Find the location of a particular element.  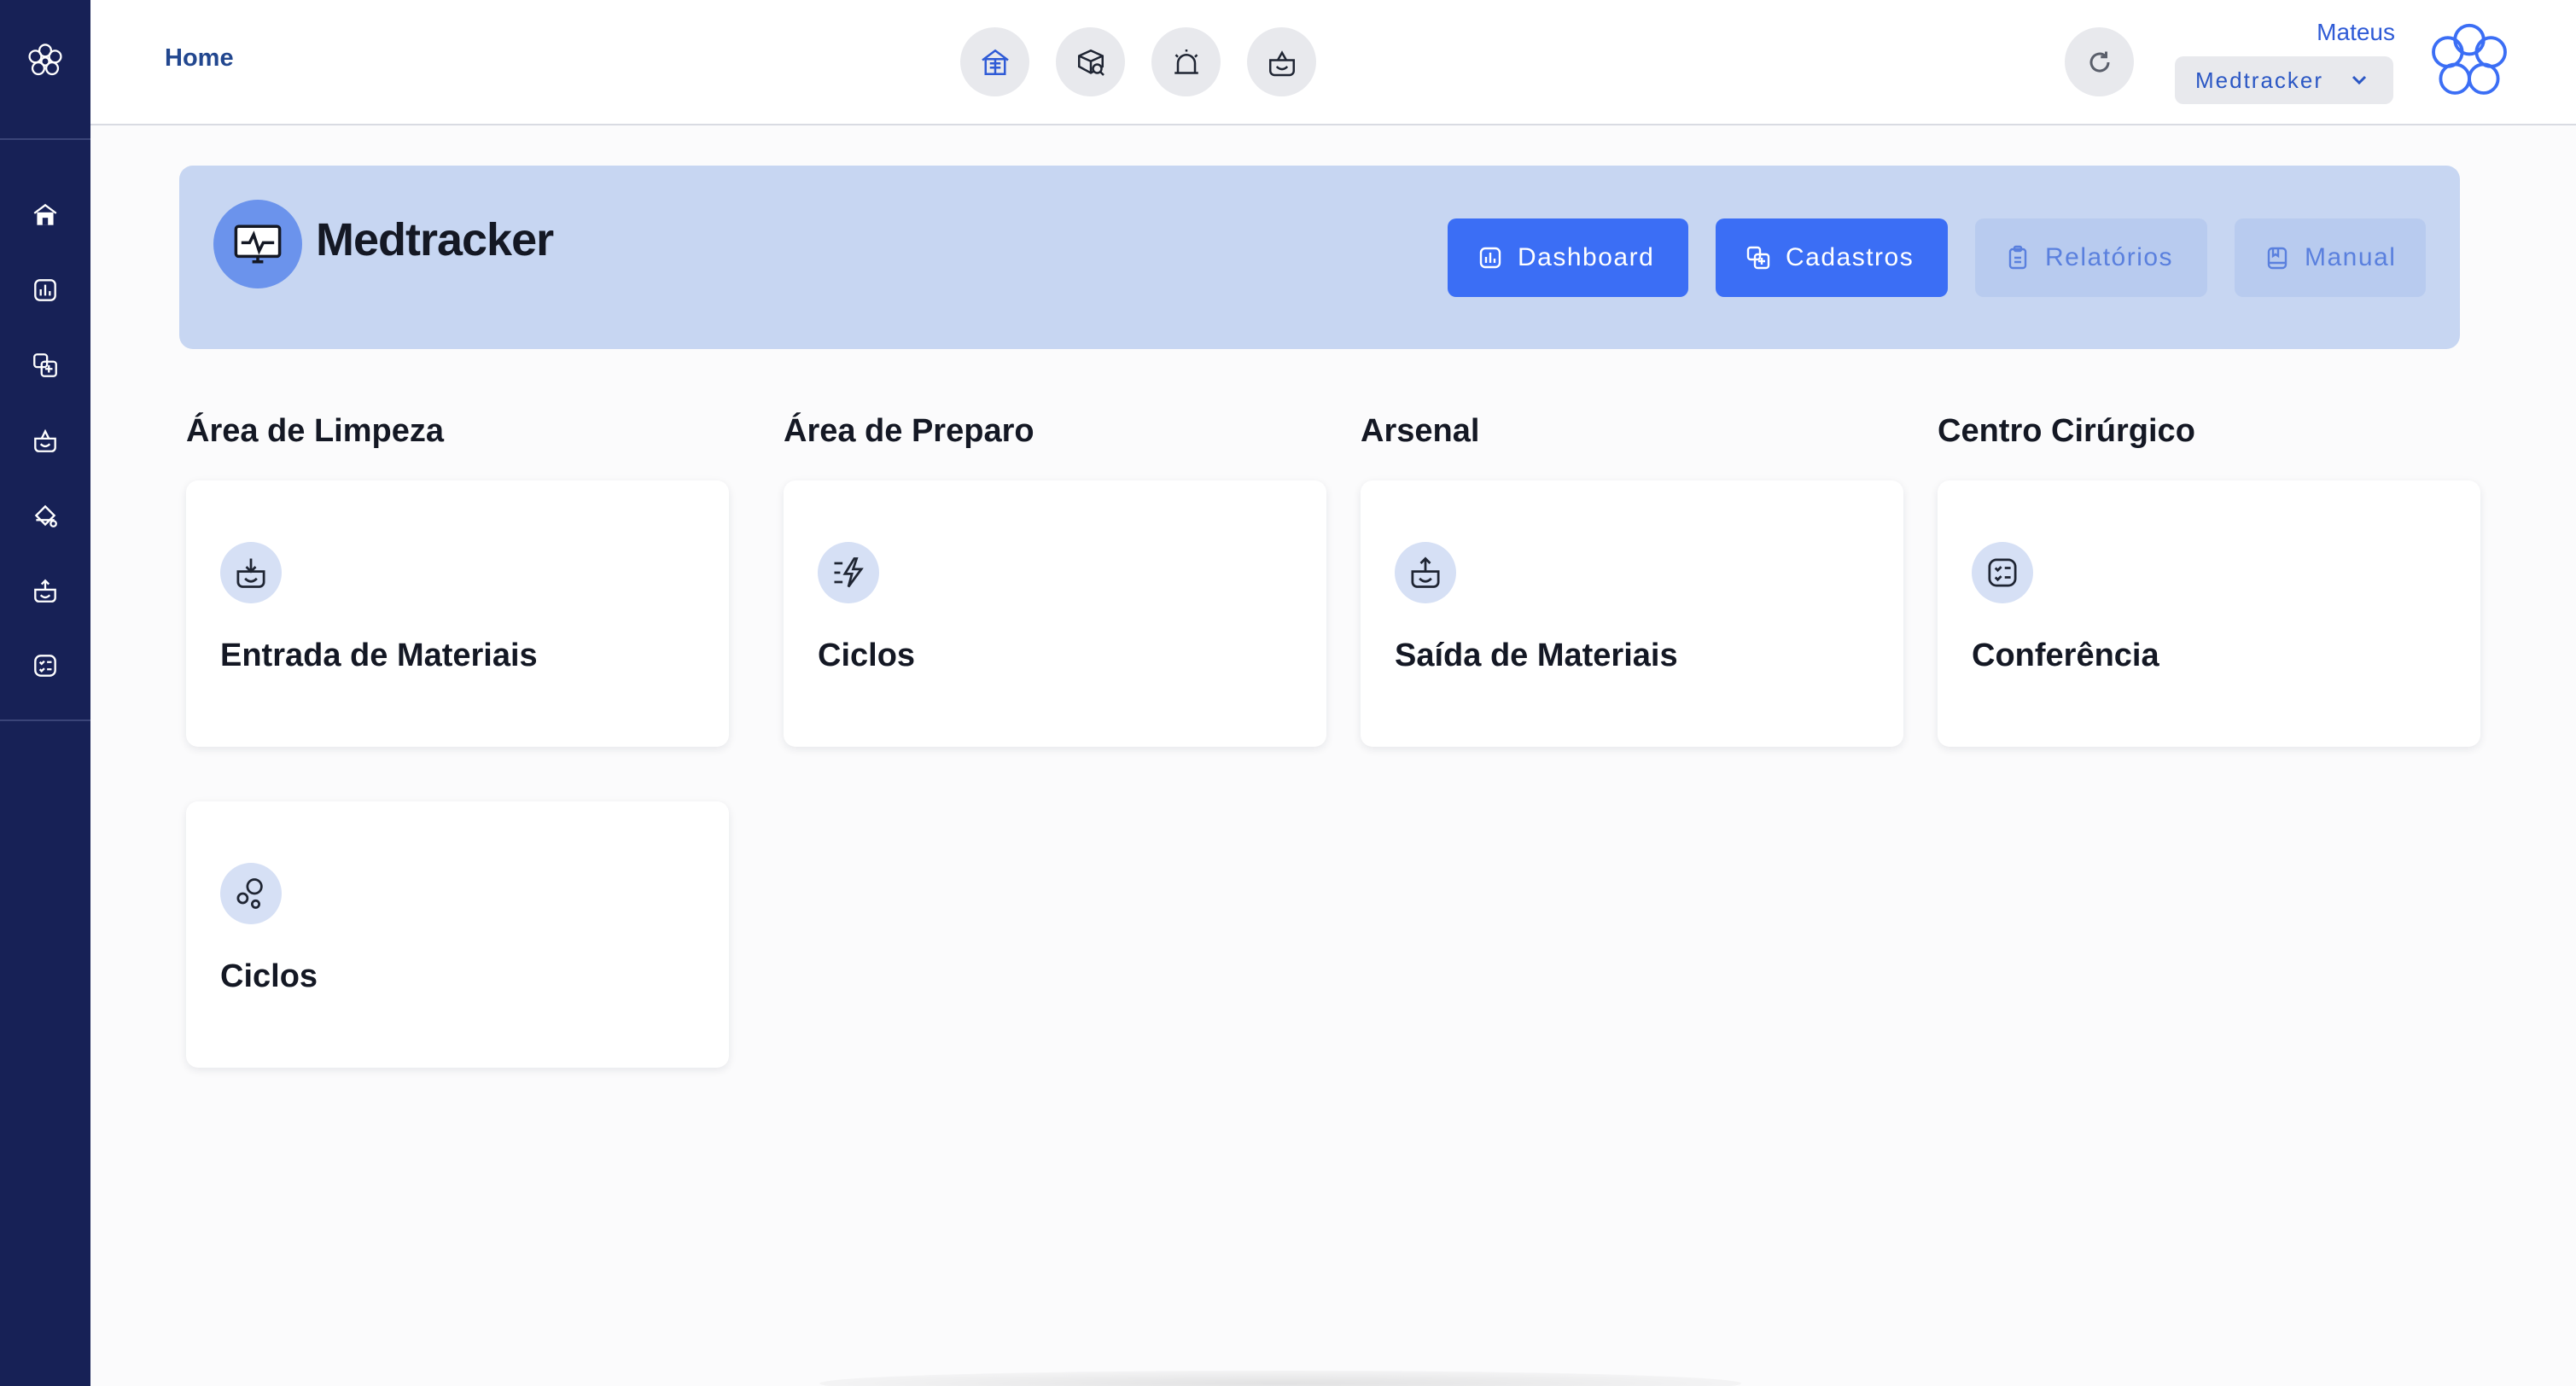

sidebar-item-dashboard is located at coordinates (45, 290).